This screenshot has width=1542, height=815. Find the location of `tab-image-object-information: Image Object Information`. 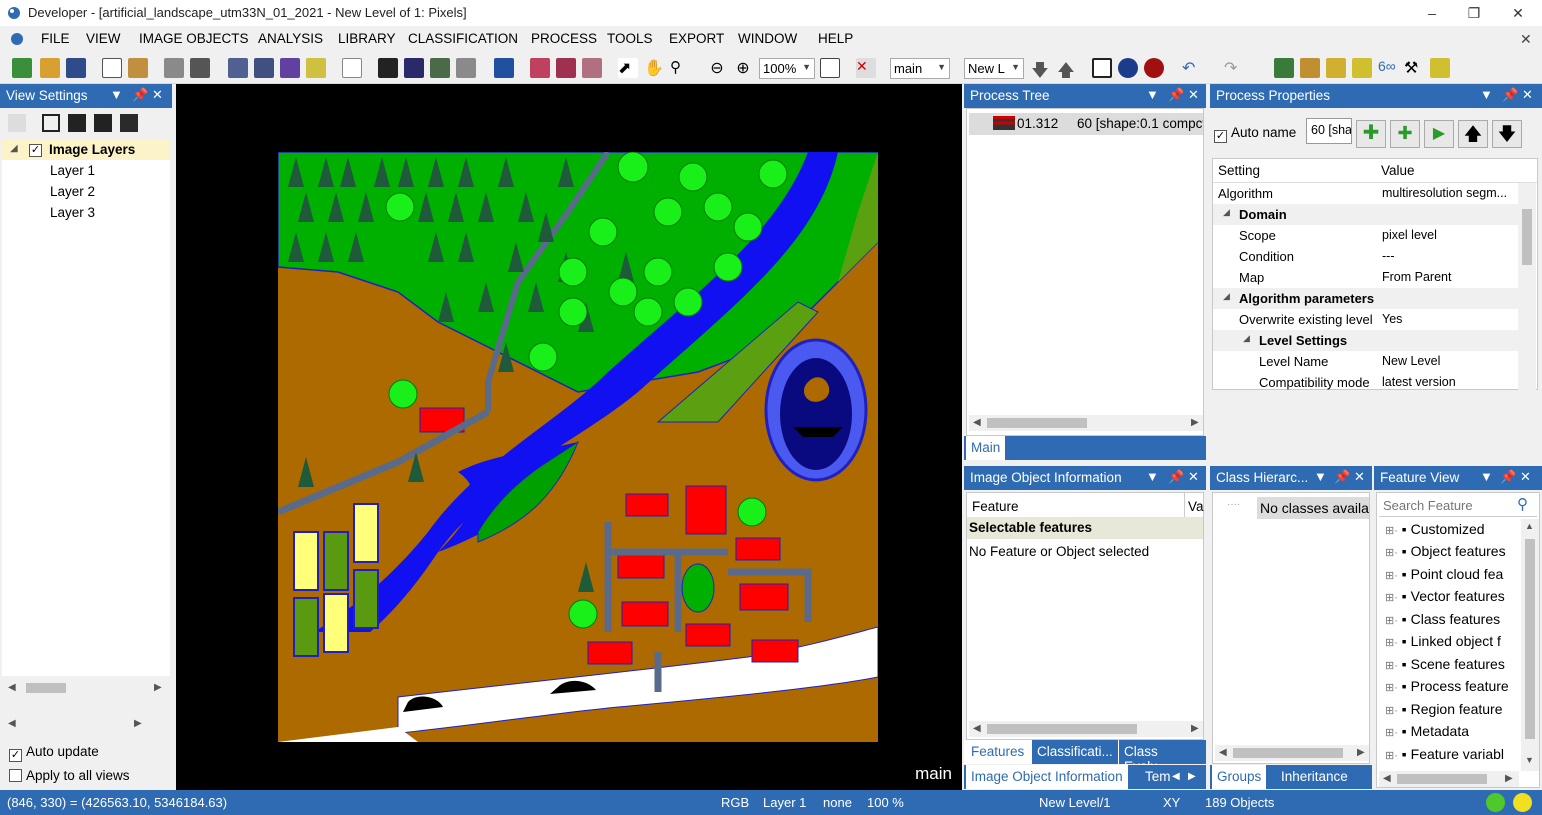

tab-image-object-information: Image Object Information is located at coordinates (1047, 777).